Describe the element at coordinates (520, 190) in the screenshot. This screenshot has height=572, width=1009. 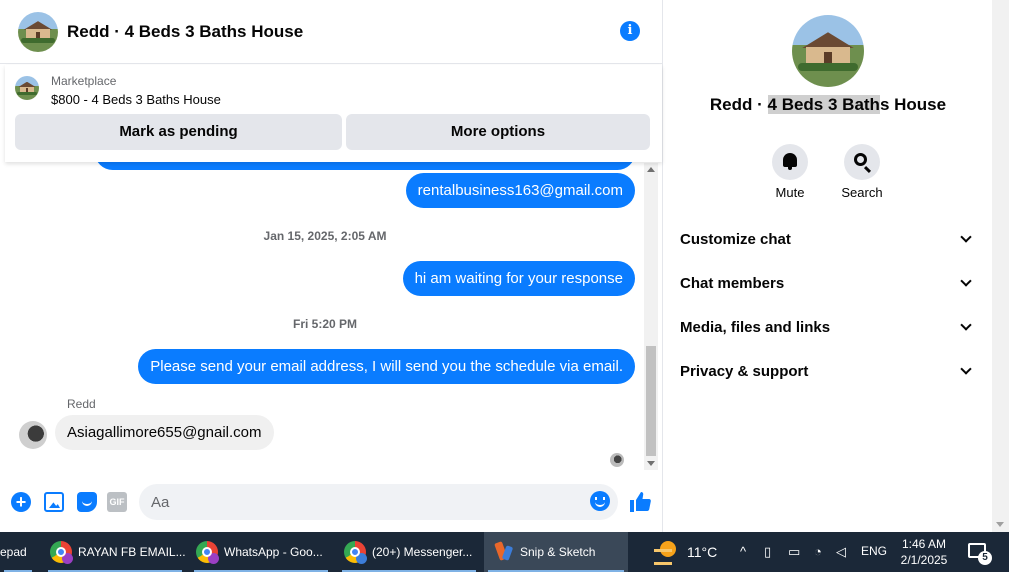
I see `message-bubble-out: rentalbusiness163@gmail.com` at that location.